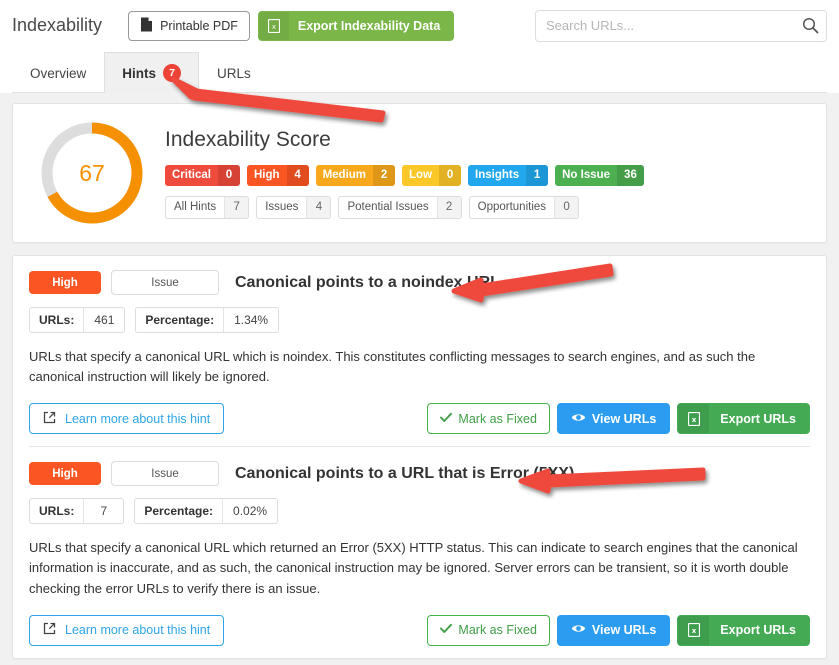  I want to click on hint-percentage-stat: Percentage: 1.34%, so click(207, 320).